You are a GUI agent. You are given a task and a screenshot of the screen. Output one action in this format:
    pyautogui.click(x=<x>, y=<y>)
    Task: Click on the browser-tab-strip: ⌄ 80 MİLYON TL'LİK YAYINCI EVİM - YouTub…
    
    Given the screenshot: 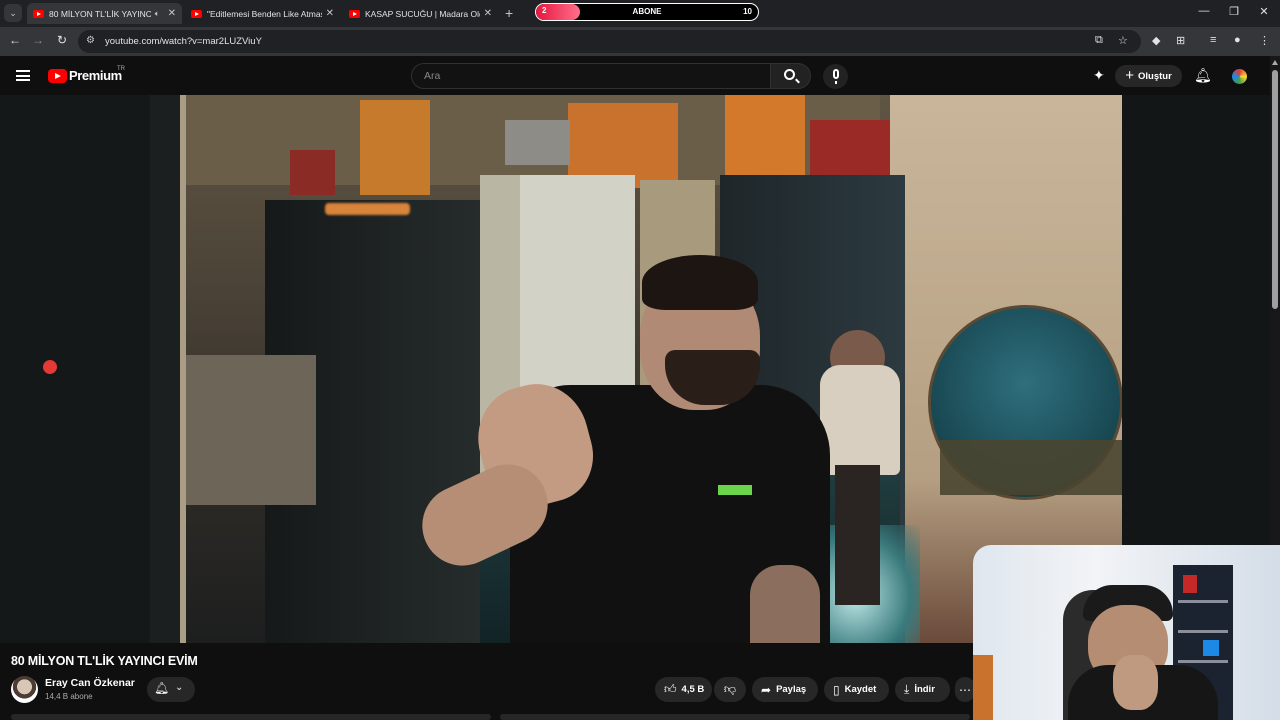 What is the action you would take?
    pyautogui.click(x=640, y=13)
    